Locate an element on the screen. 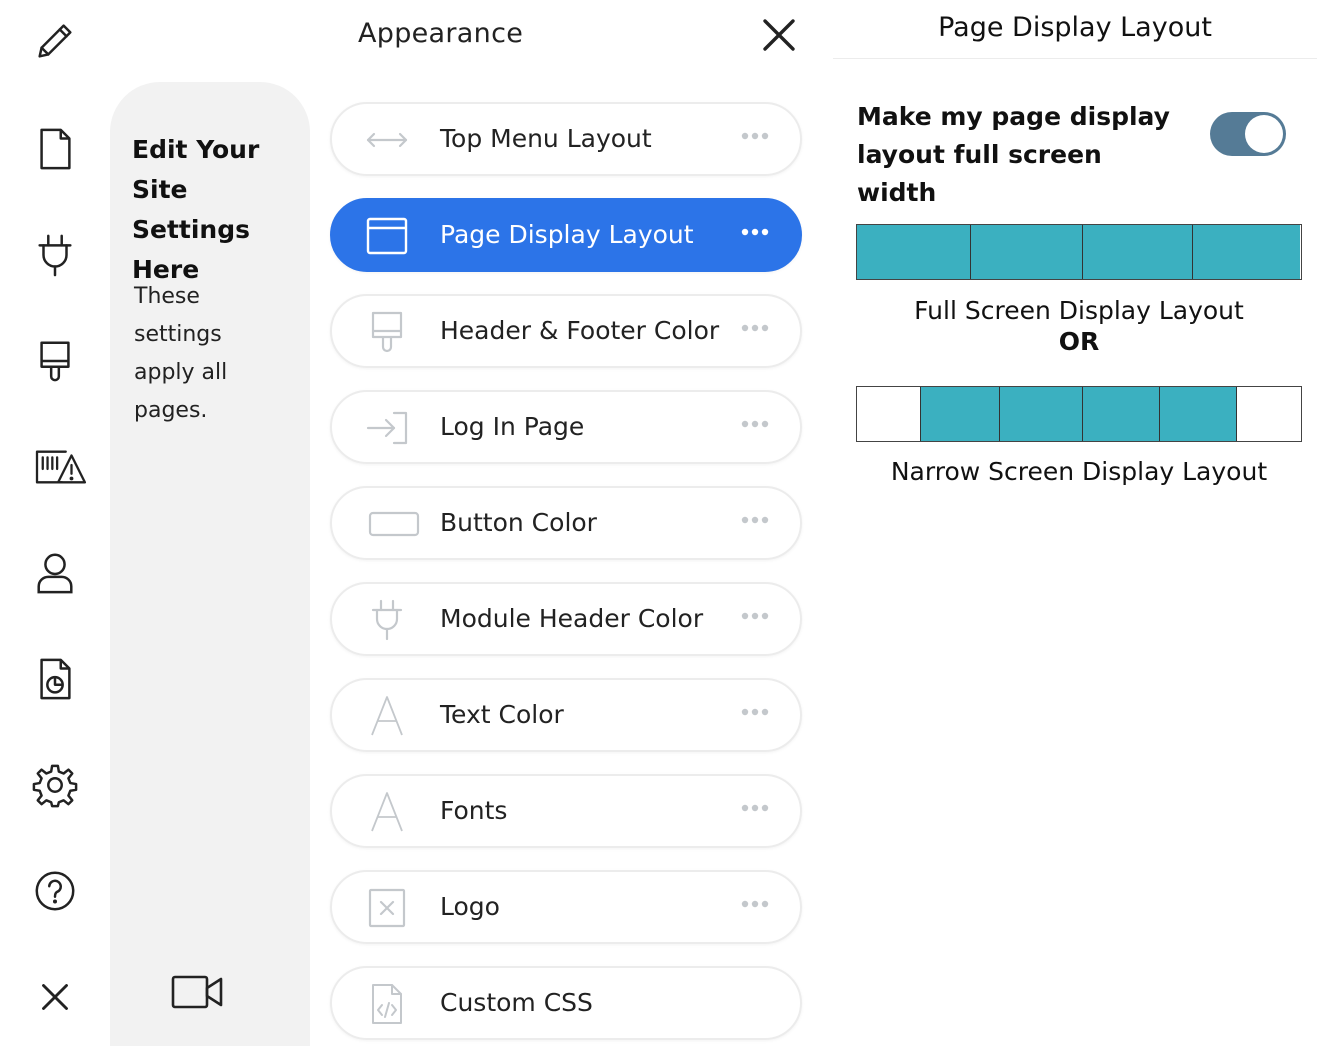 This screenshot has height=1046, width=1317. full-width-toggle is located at coordinates (1248, 134).